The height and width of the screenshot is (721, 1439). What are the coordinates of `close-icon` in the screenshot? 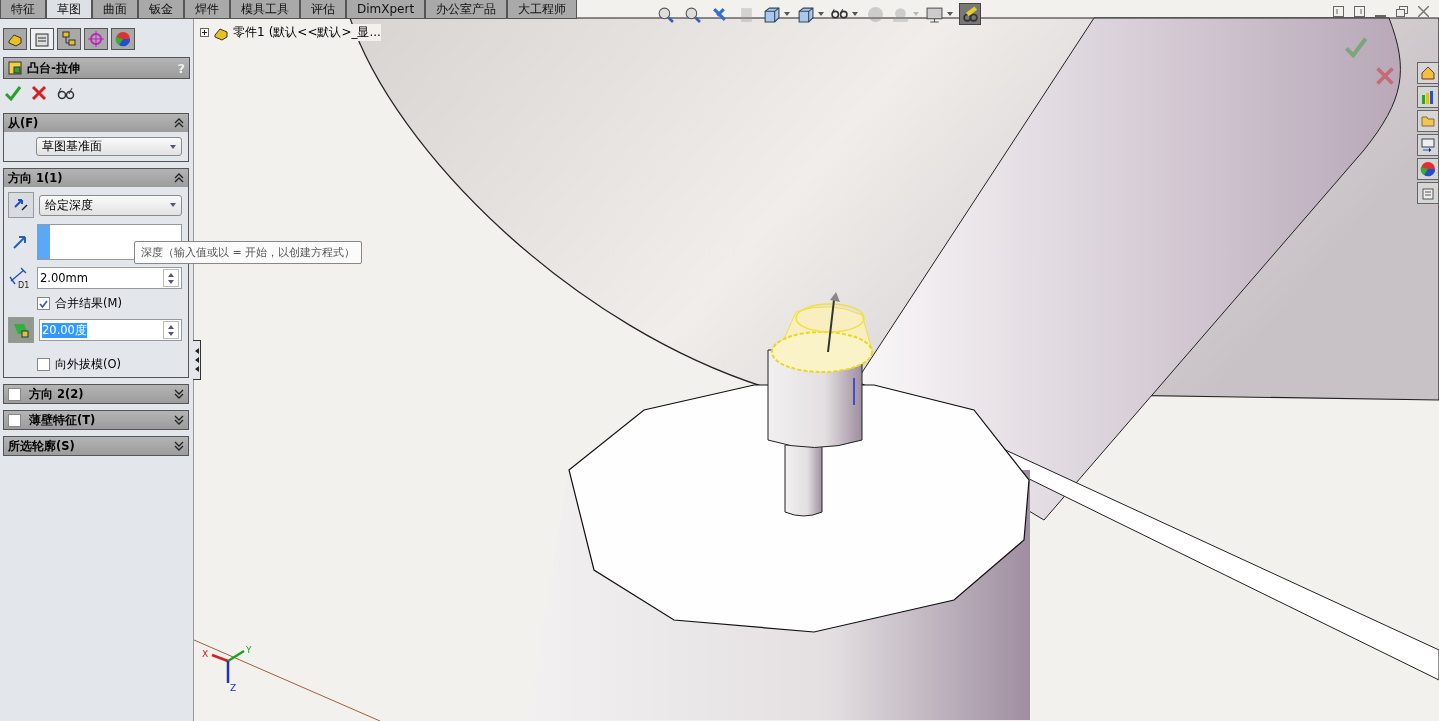 It's located at (1423, 11).